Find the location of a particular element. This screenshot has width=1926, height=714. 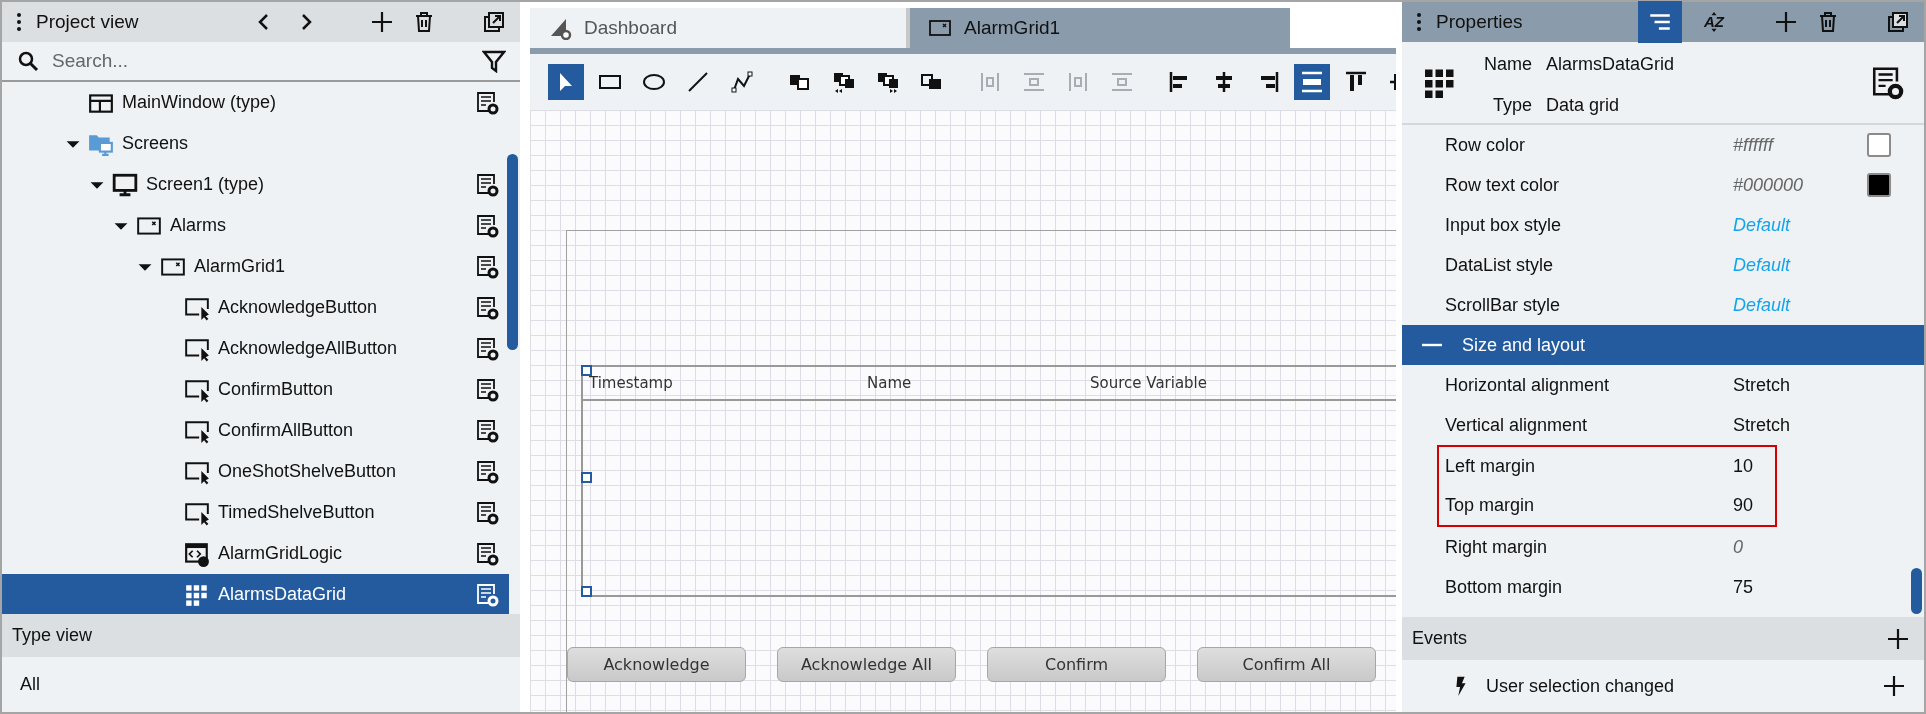

alphabetical-sort-button: AZ is located at coordinates (1714, 22).